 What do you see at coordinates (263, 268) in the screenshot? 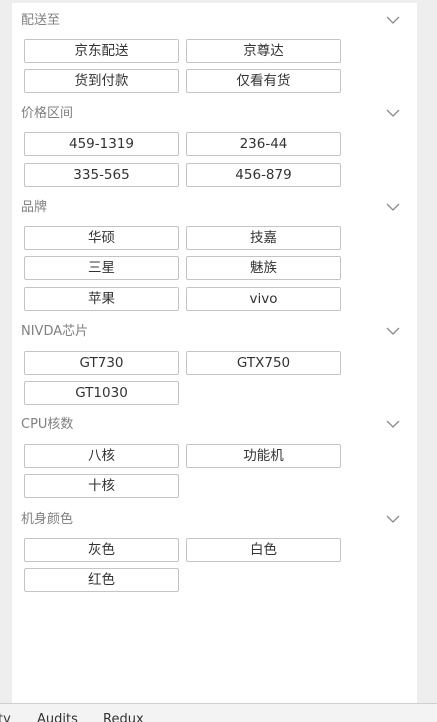
I see `option-brand-meizu: 魅族` at bounding box center [263, 268].